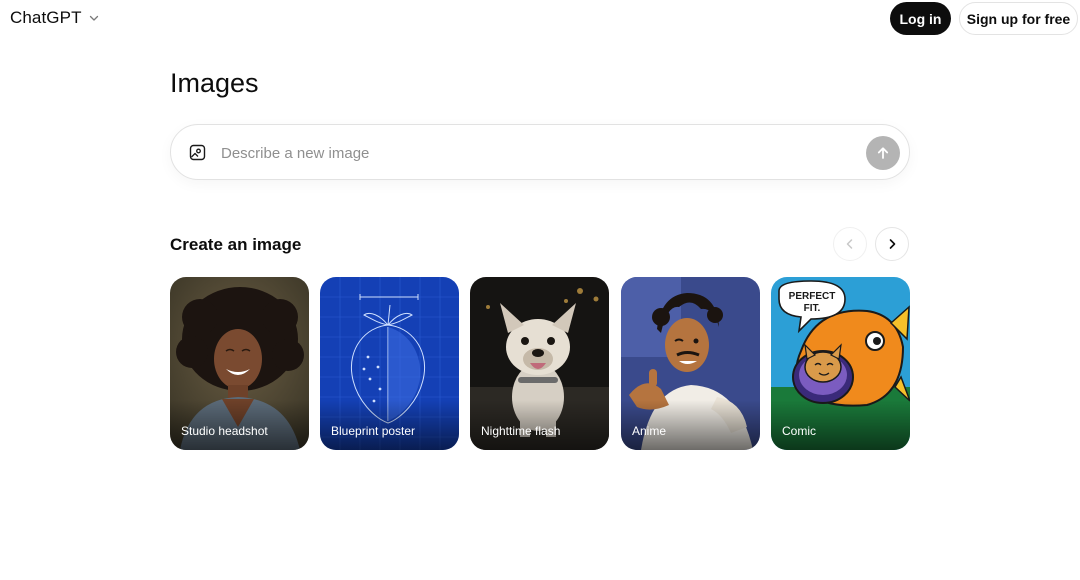 The height and width of the screenshot is (580, 1080). I want to click on carousel-prev-button, so click(850, 244).